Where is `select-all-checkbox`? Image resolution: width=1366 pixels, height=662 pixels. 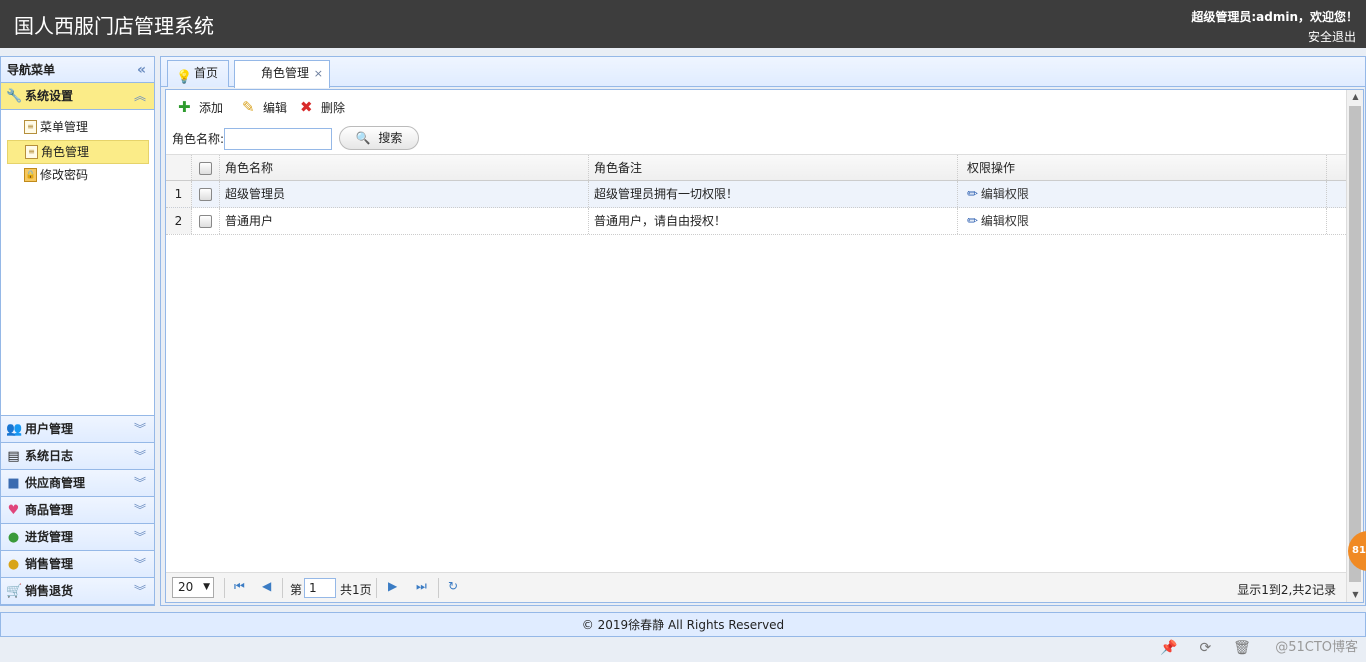
select-all-checkbox is located at coordinates (206, 167).